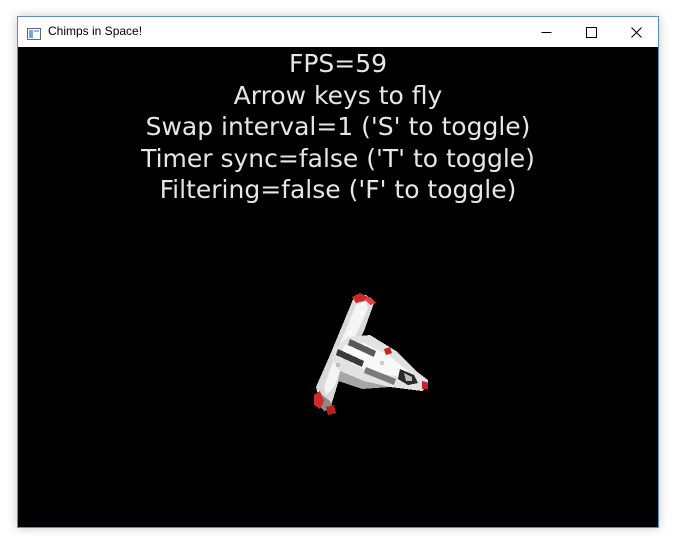 The height and width of the screenshot is (550, 680). What do you see at coordinates (338, 95) in the screenshot?
I see `controls-hint: Arrow keys to fly` at bounding box center [338, 95].